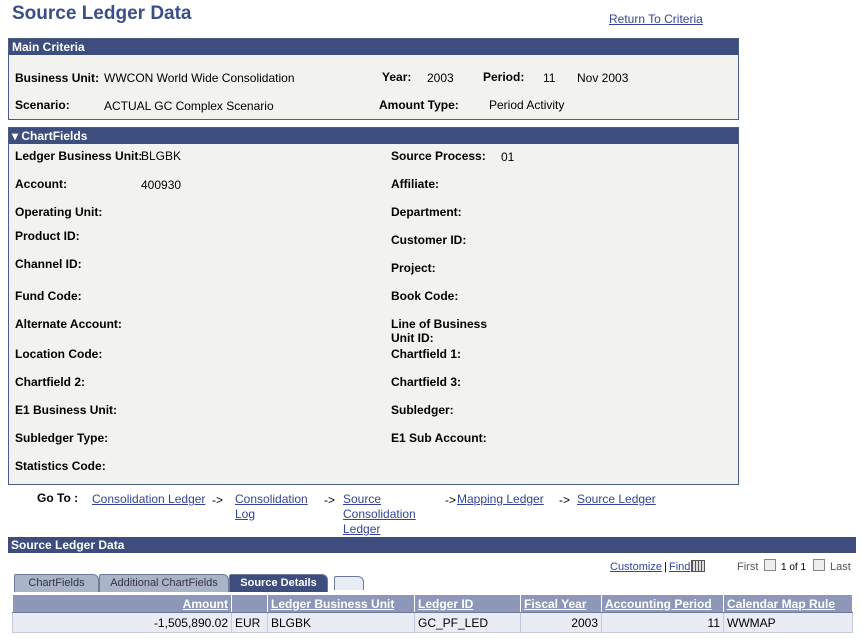 The image size is (862, 638). Describe the element at coordinates (341, 603) in the screenshot. I see `col-ledger-business-unit: Ledger Business Unit` at that location.